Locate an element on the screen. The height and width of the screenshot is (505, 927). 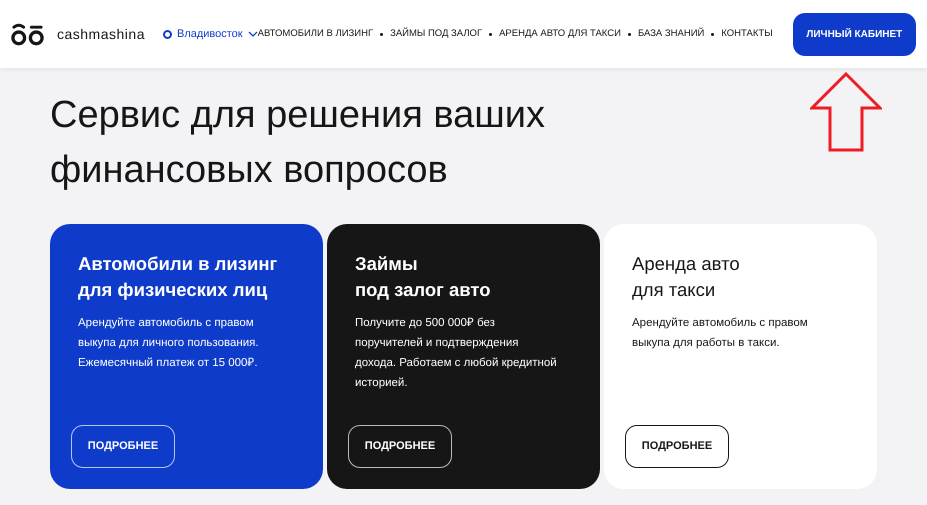
location-icon is located at coordinates (167, 34).